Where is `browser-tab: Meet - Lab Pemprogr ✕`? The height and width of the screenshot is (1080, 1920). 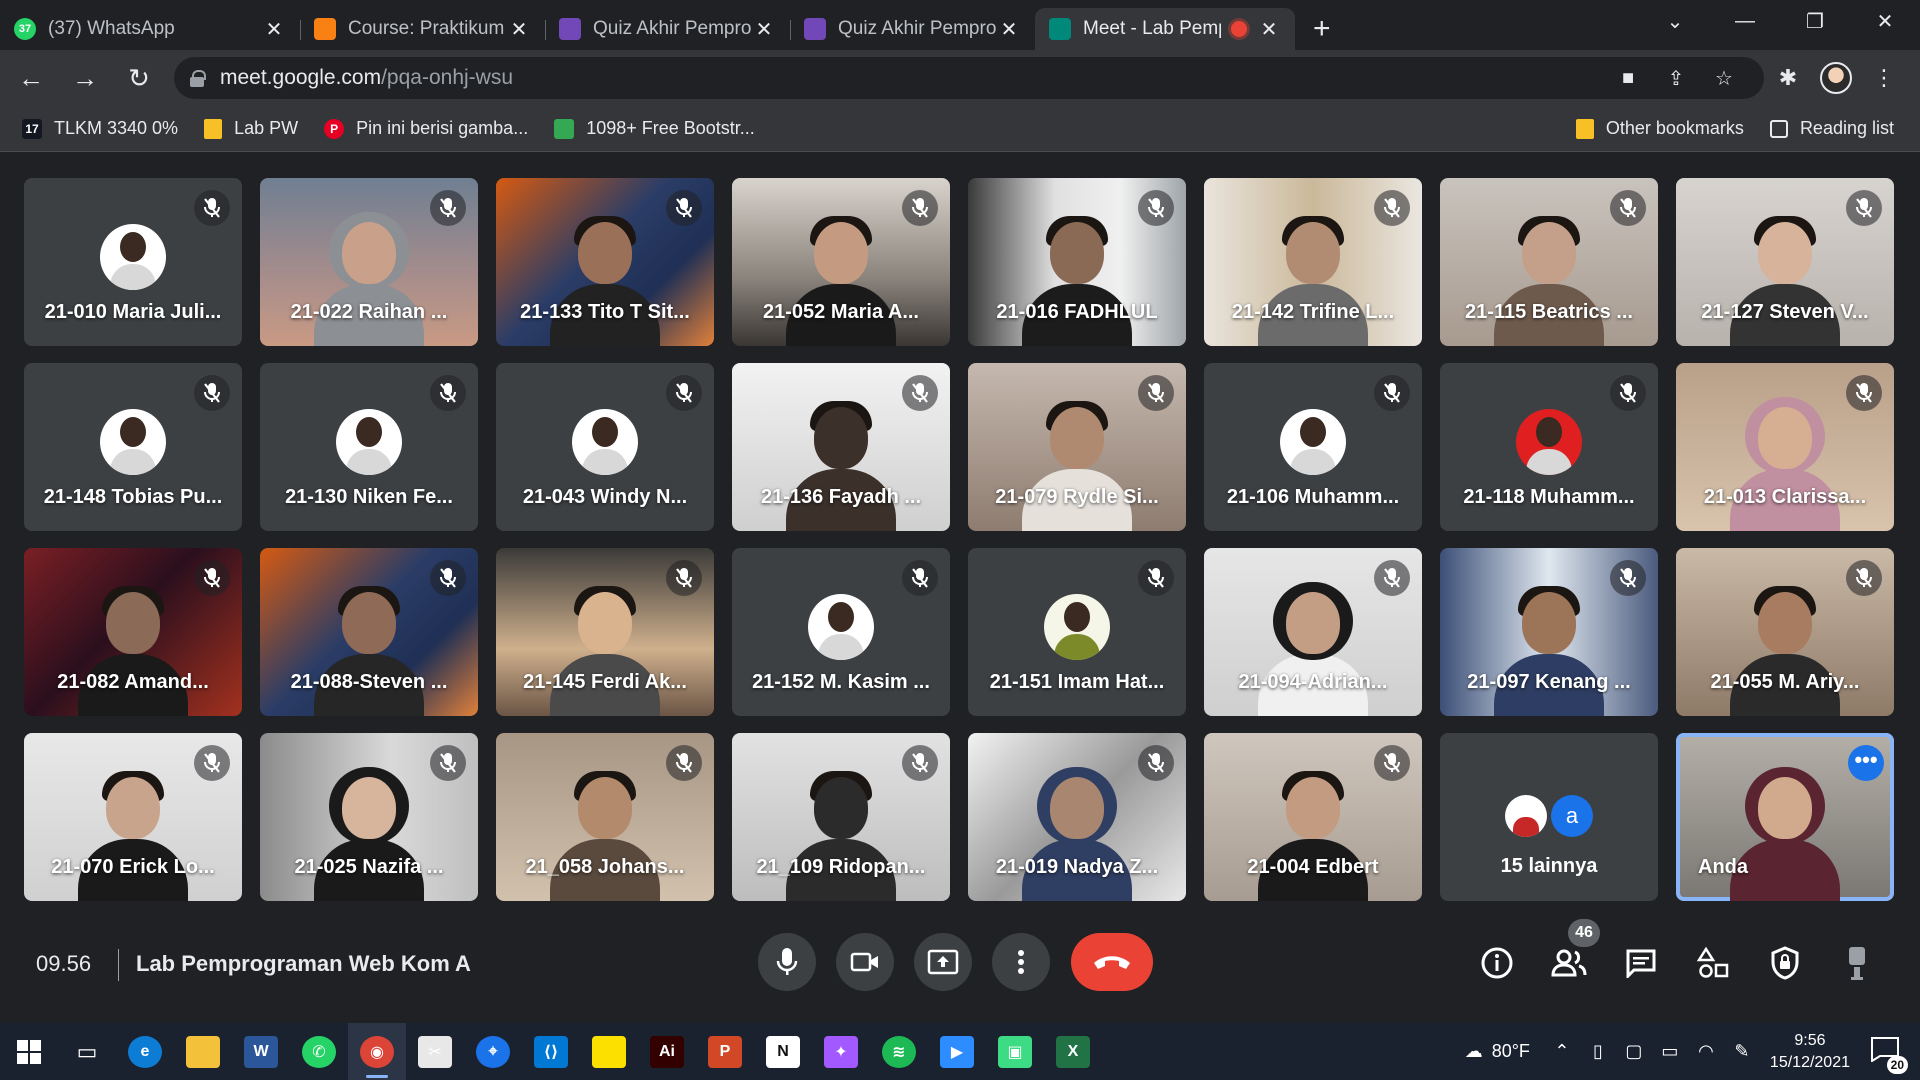
browser-tab: Meet - Lab Pemprogr ✕ is located at coordinates (1165, 29).